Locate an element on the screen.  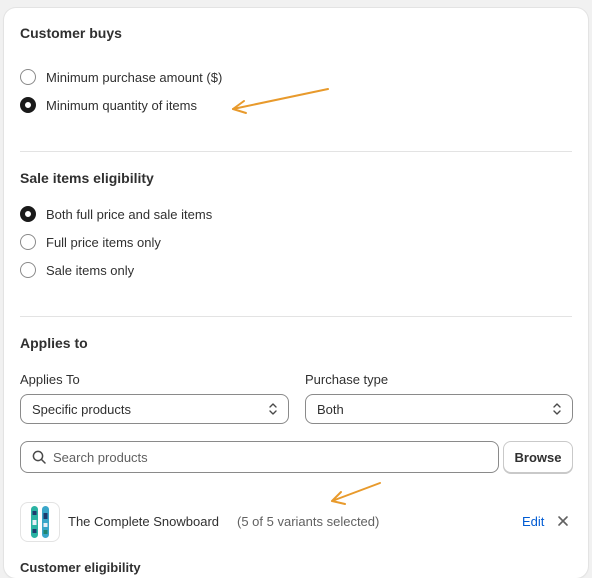
radio-both-full-and-sale: Both full price and sale items is located at coordinates (116, 214).